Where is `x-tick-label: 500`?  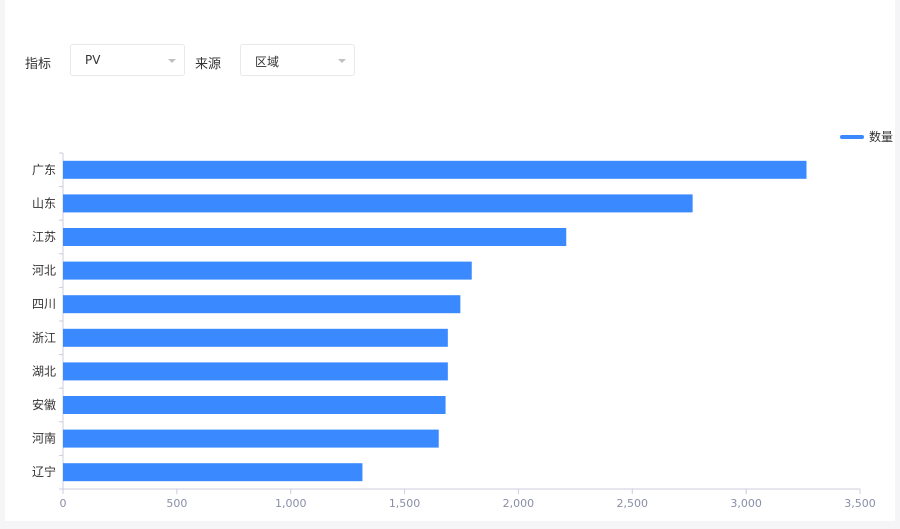
x-tick-label: 500 is located at coordinates (176, 503).